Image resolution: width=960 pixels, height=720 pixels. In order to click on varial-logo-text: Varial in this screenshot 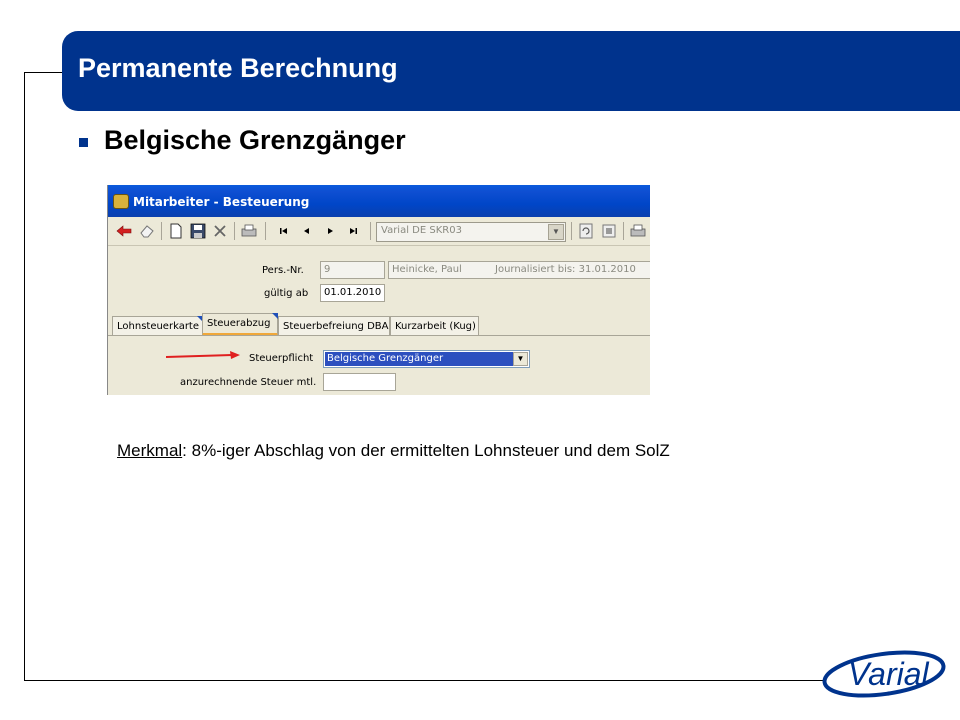, I will do `click(889, 674)`.